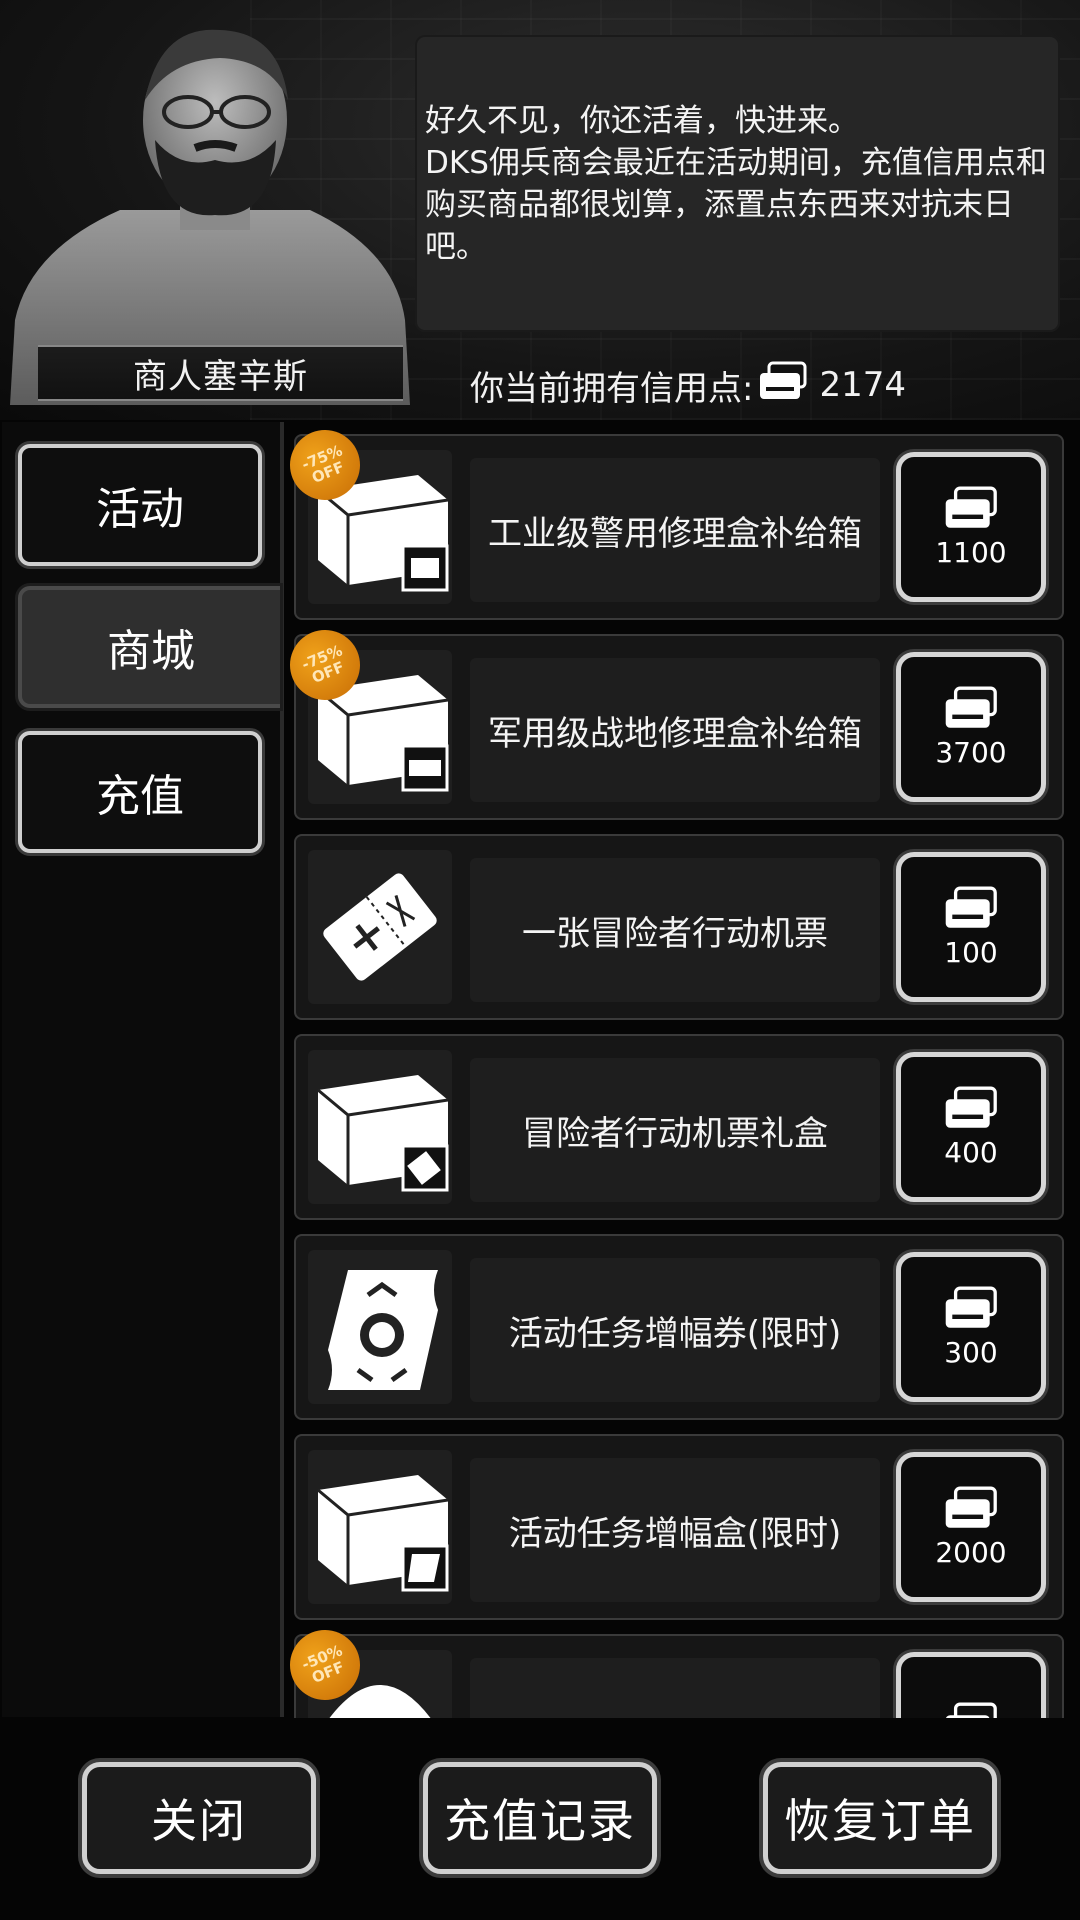 Image resolution: width=1080 pixels, height=1920 pixels. What do you see at coordinates (540, 1818) in the screenshot?
I see `recharge-history-button: 充值记录` at bounding box center [540, 1818].